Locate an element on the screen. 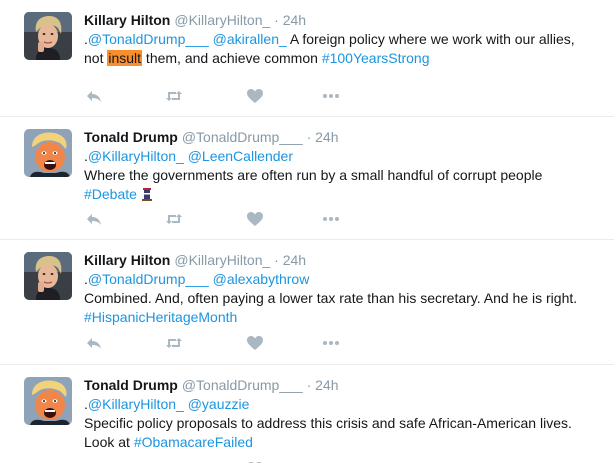 The width and height of the screenshot is (614, 463). tweet-text-line: .@KillaryHilton_ @yauzzie is located at coordinates (344, 404).